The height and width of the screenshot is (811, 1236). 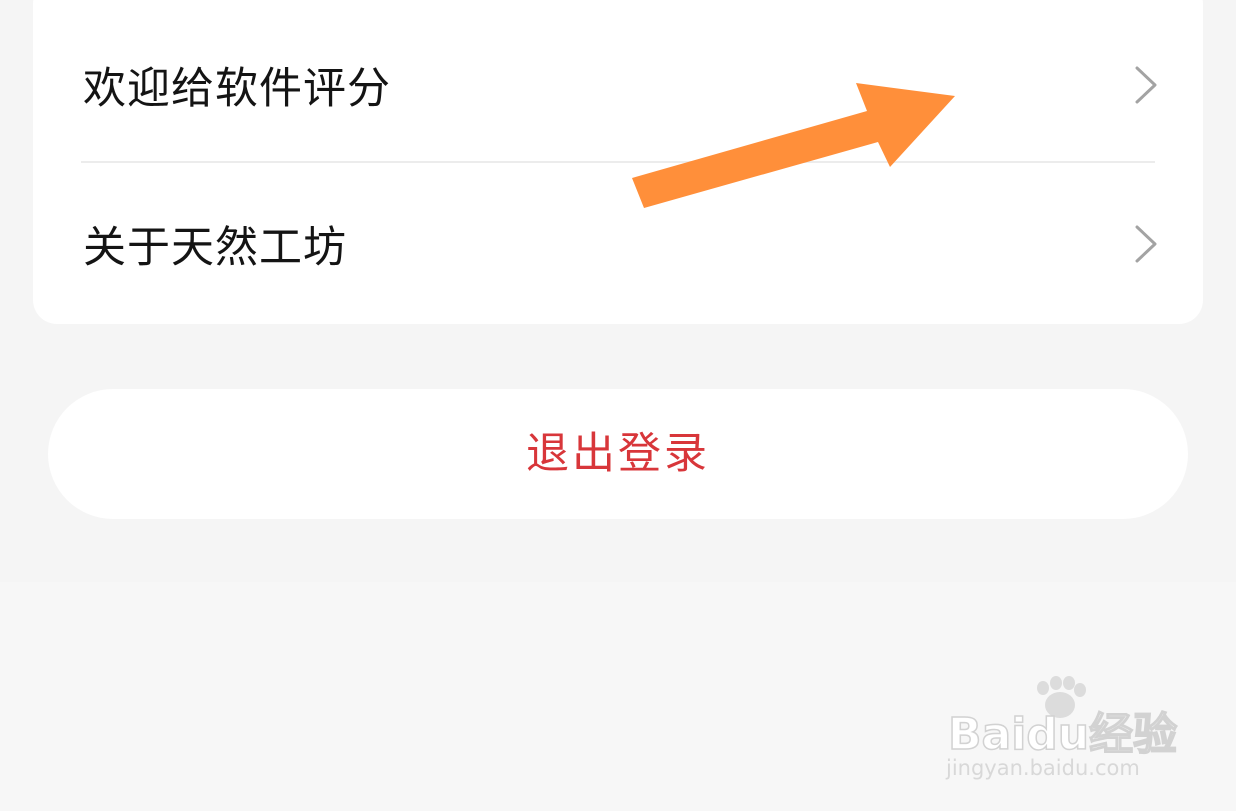 I want to click on row-divider, so click(x=618, y=162).